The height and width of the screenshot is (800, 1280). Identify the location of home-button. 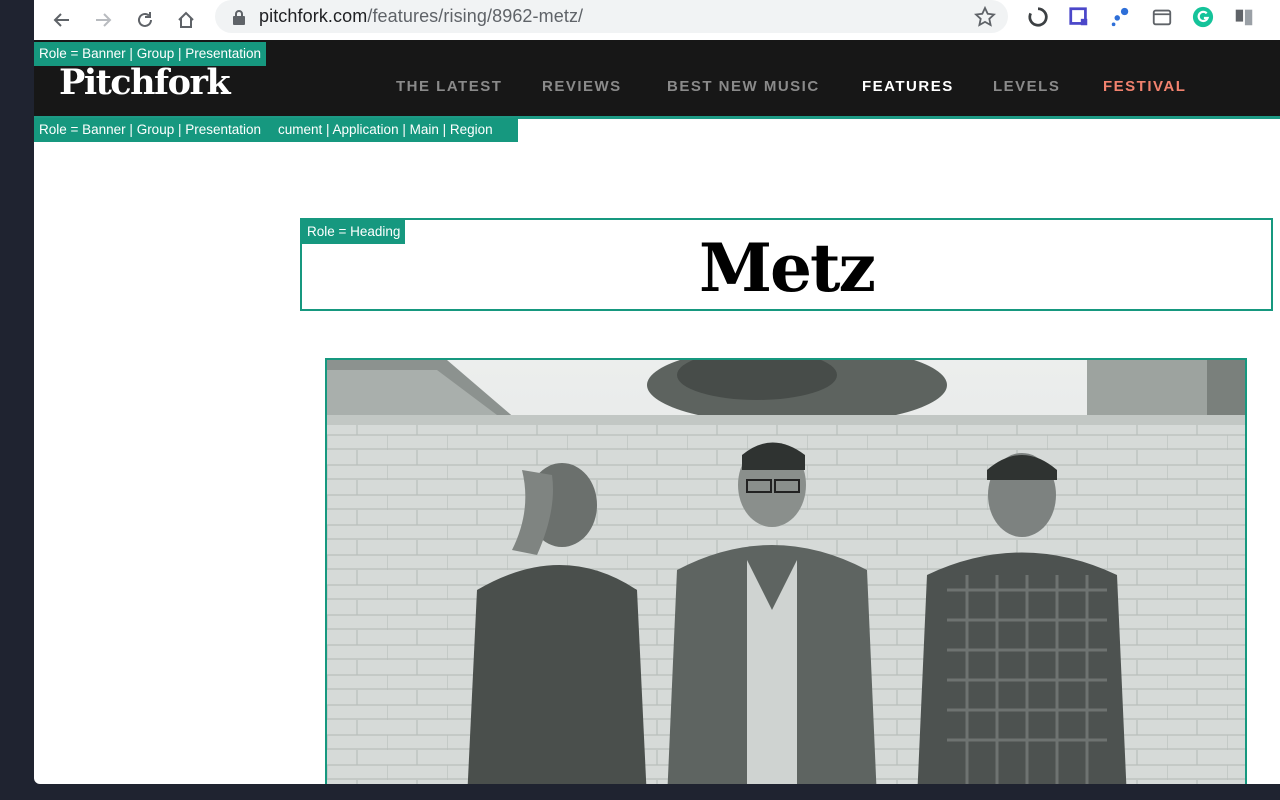
(186, 20).